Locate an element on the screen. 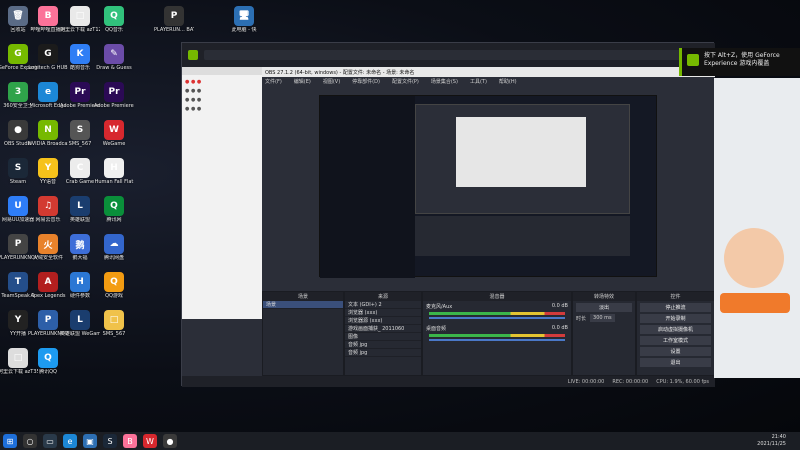 This screenshot has width=800, height=450. obs-menu-item: 编辑(E) is located at coordinates (302, 81).